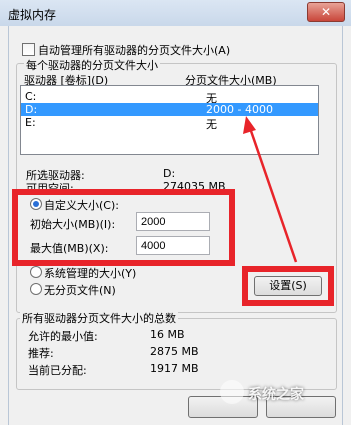  I want to click on watermark-text: 系统之家, so click(276, 395).